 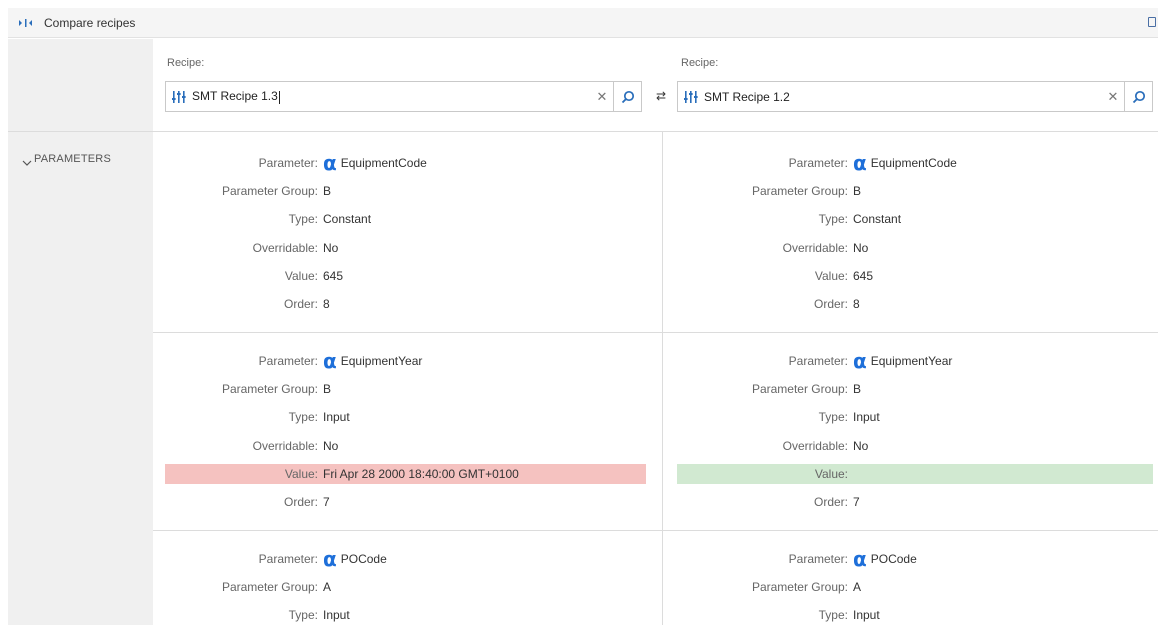 I want to click on left-recipe-field: SMT Recipe 1.3 ✕, so click(x=403, y=96).